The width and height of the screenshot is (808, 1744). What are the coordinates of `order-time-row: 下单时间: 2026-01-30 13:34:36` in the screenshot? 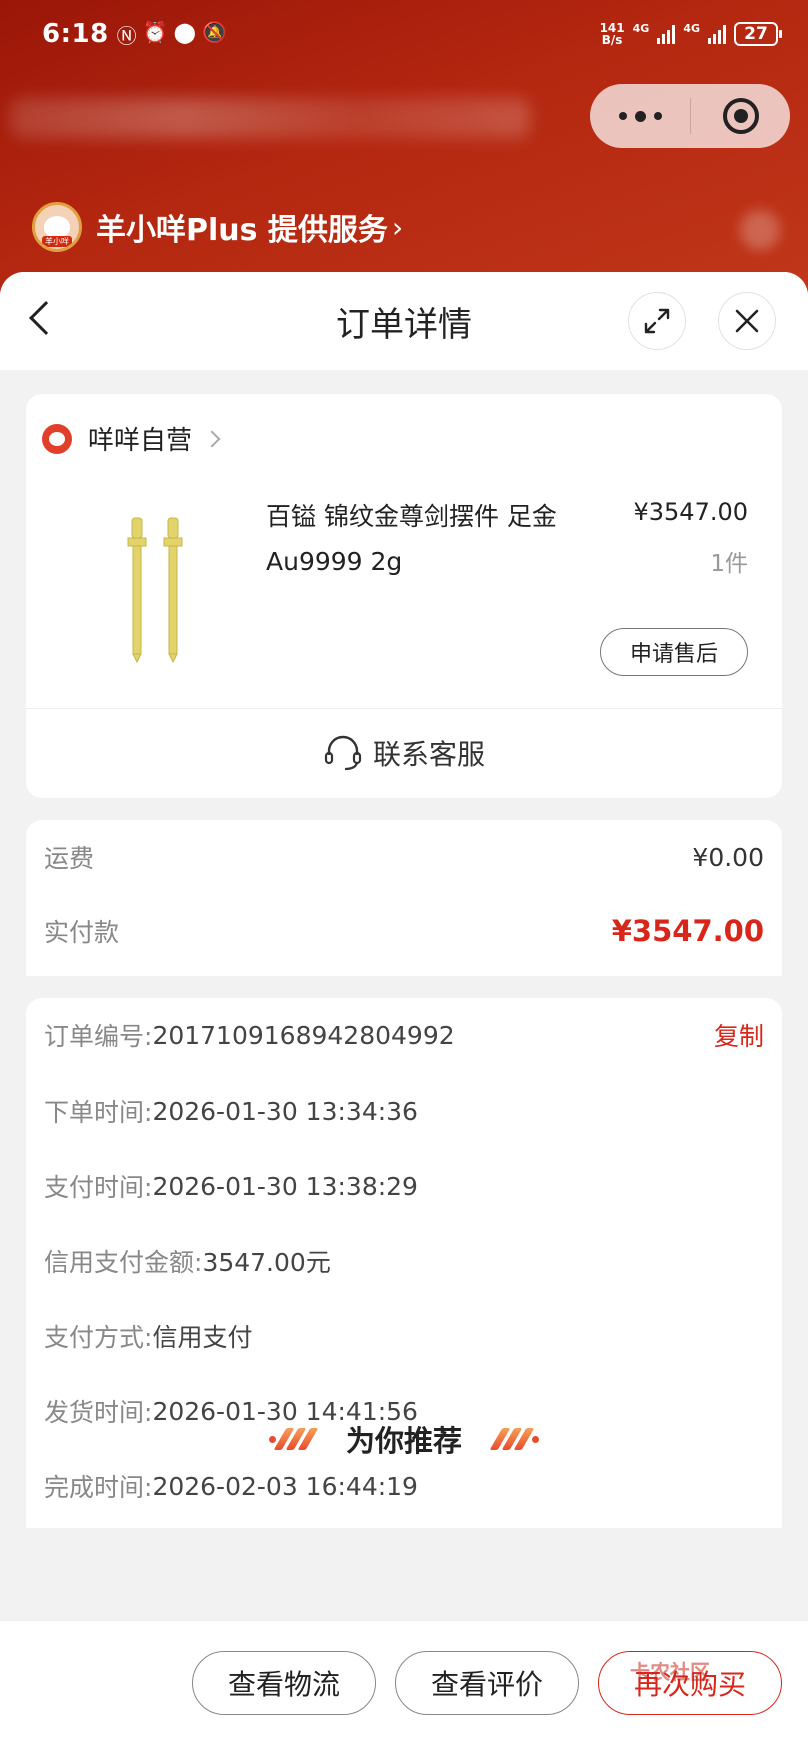 It's located at (404, 1111).